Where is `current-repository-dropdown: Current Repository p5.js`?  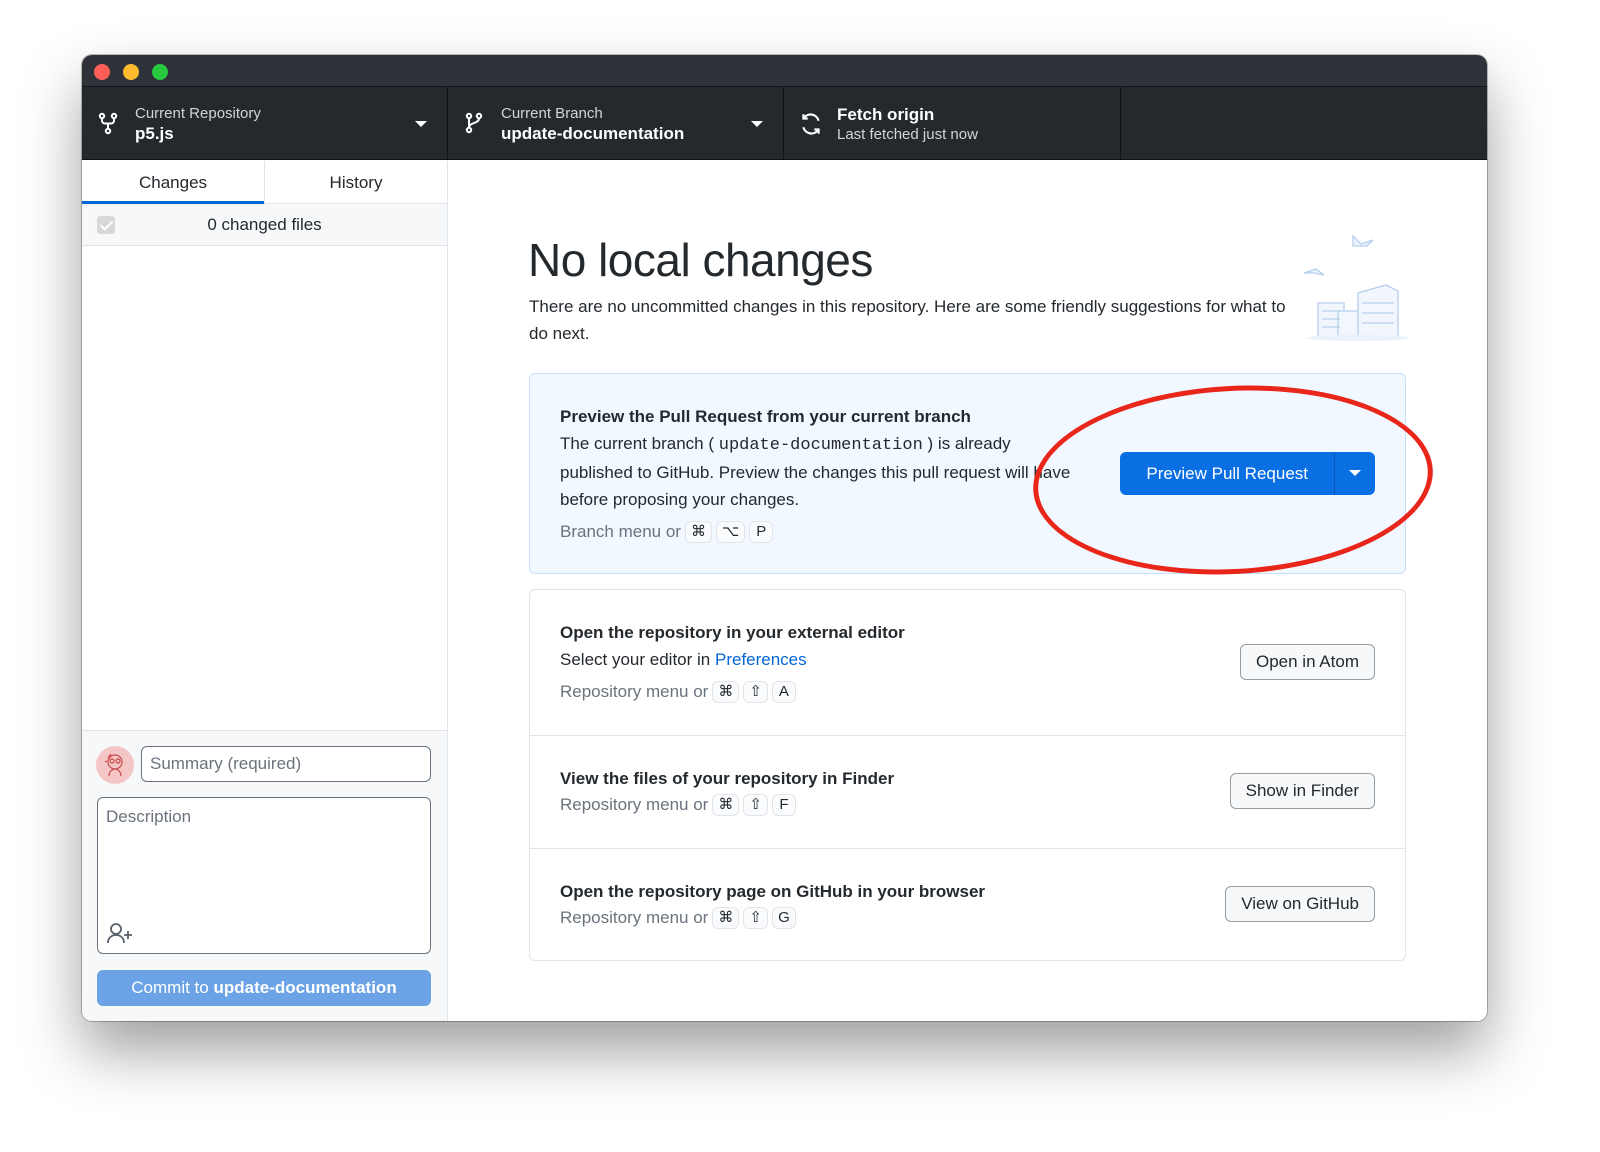 current-repository-dropdown: Current Repository p5.js is located at coordinates (265, 123).